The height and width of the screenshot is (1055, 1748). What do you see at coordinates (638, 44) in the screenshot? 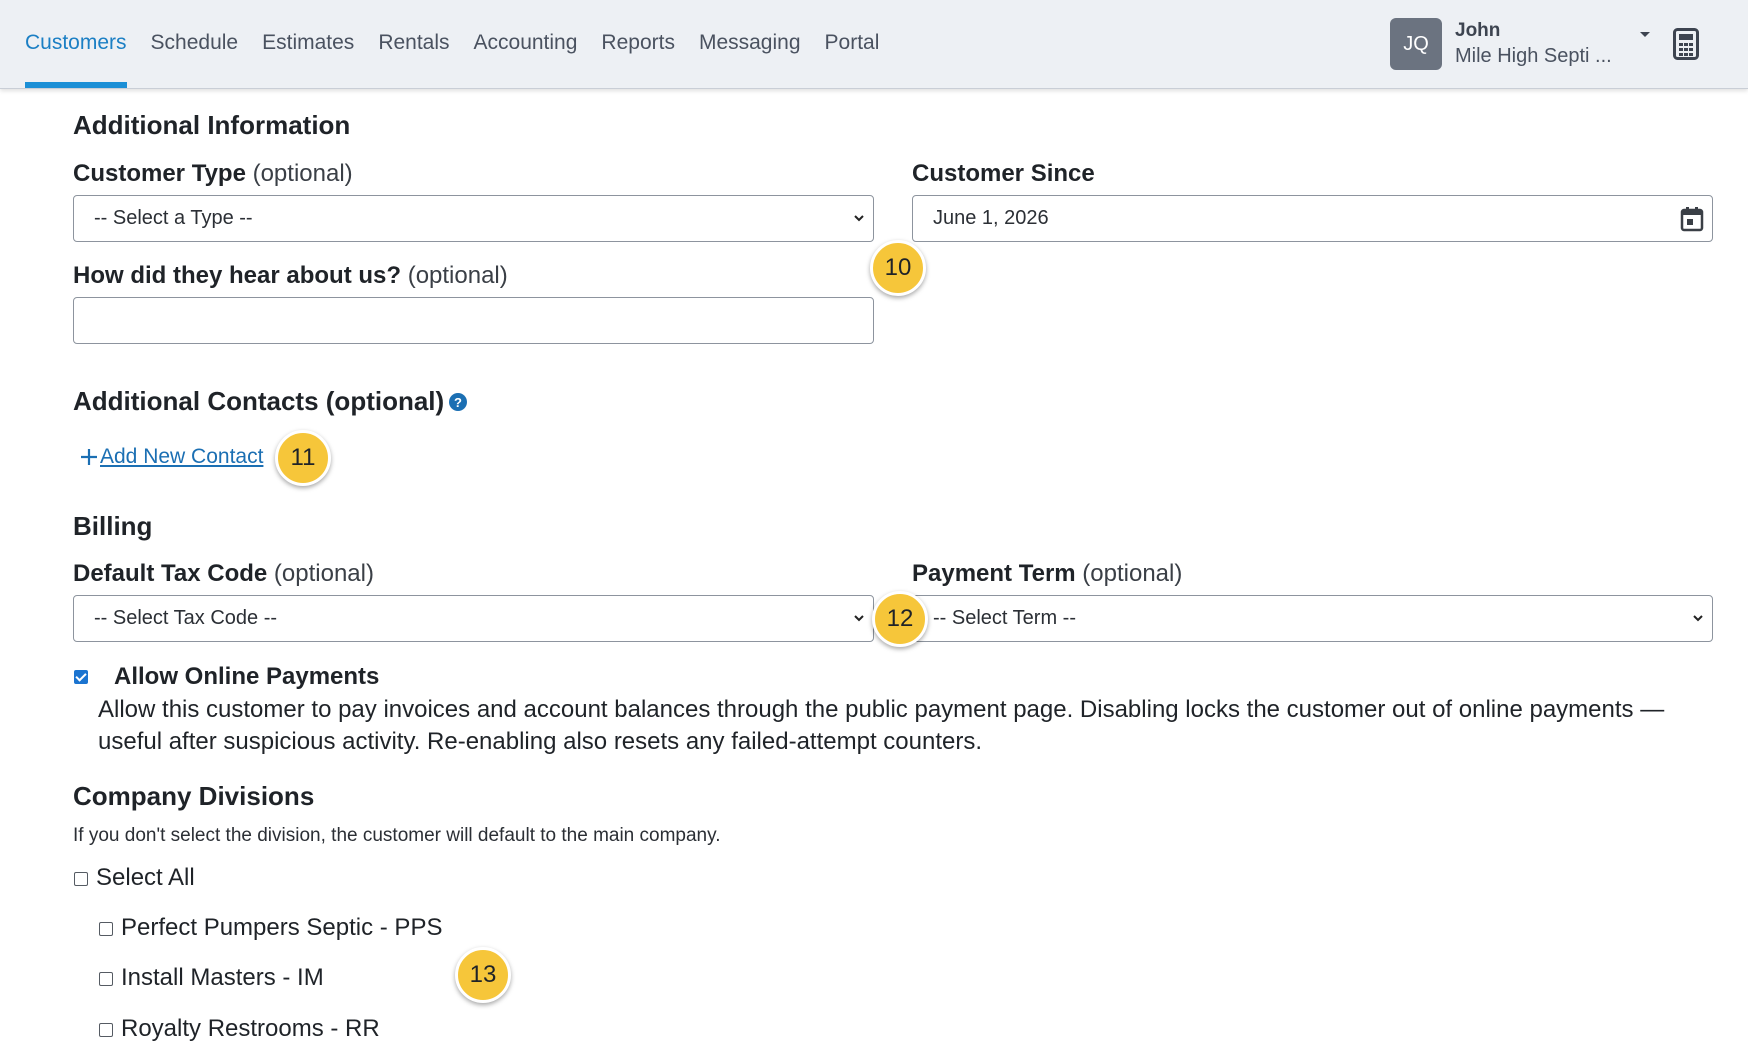
I see `tab-reports: Reports` at bounding box center [638, 44].